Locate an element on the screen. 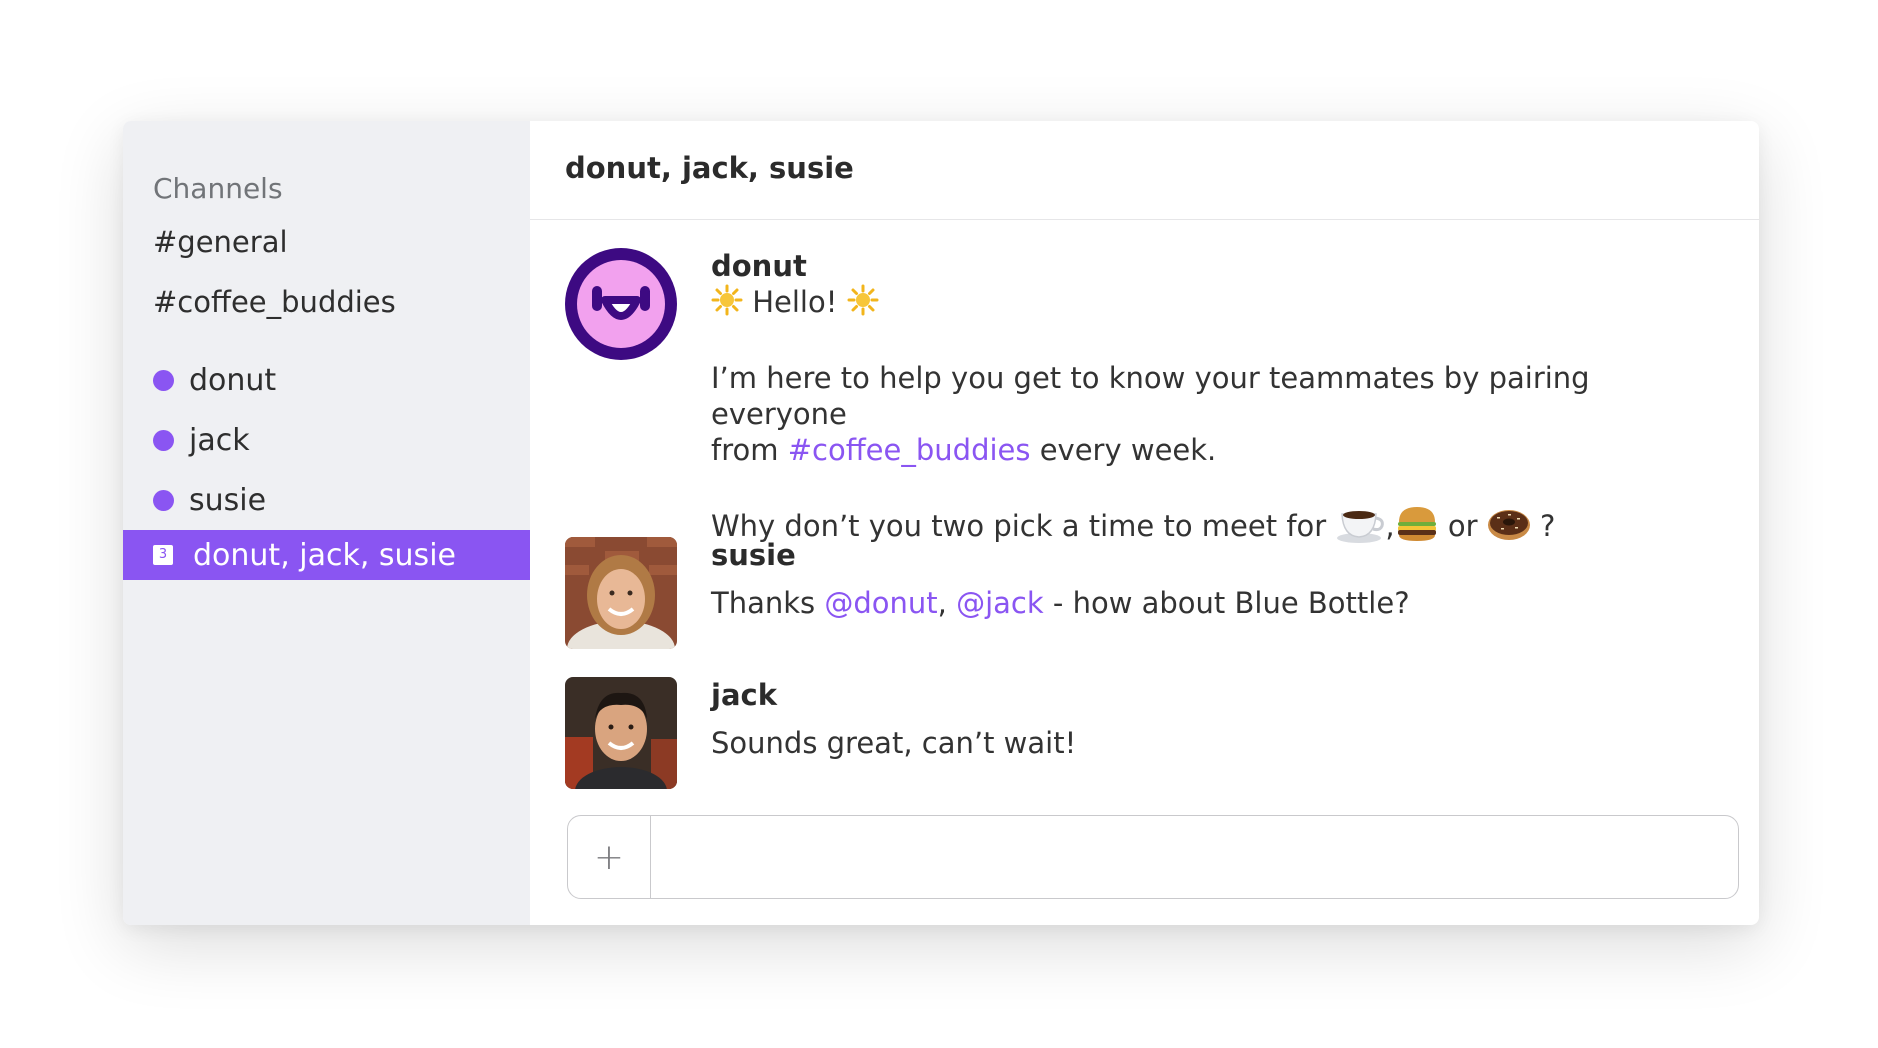 This screenshot has height=1048, width=1878. sidebar-item-jack: jack is located at coordinates (326, 440).